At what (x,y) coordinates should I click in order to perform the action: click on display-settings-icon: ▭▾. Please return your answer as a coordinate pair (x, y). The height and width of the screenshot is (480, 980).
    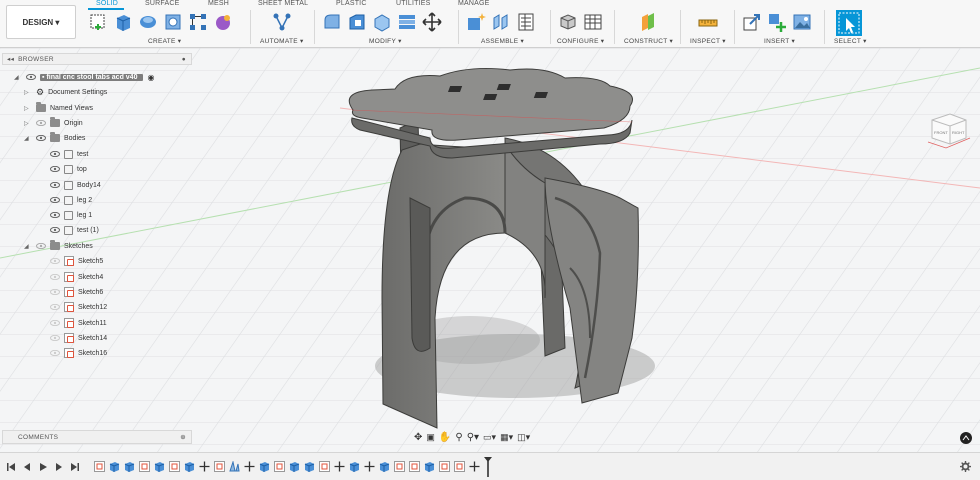
    Looking at the image, I should click on (489, 437).